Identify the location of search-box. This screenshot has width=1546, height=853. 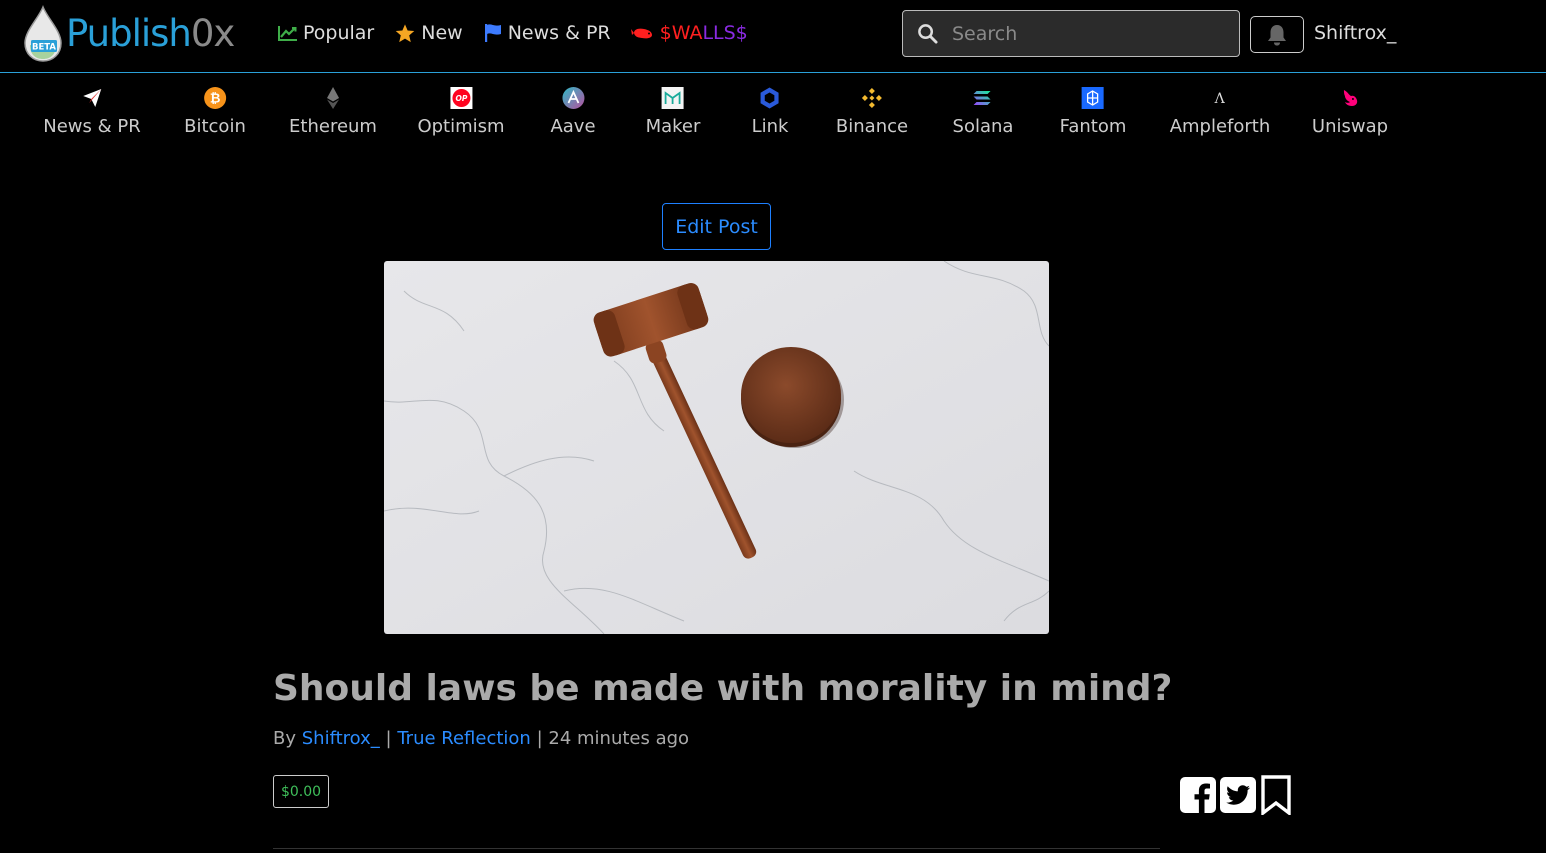
(1071, 33).